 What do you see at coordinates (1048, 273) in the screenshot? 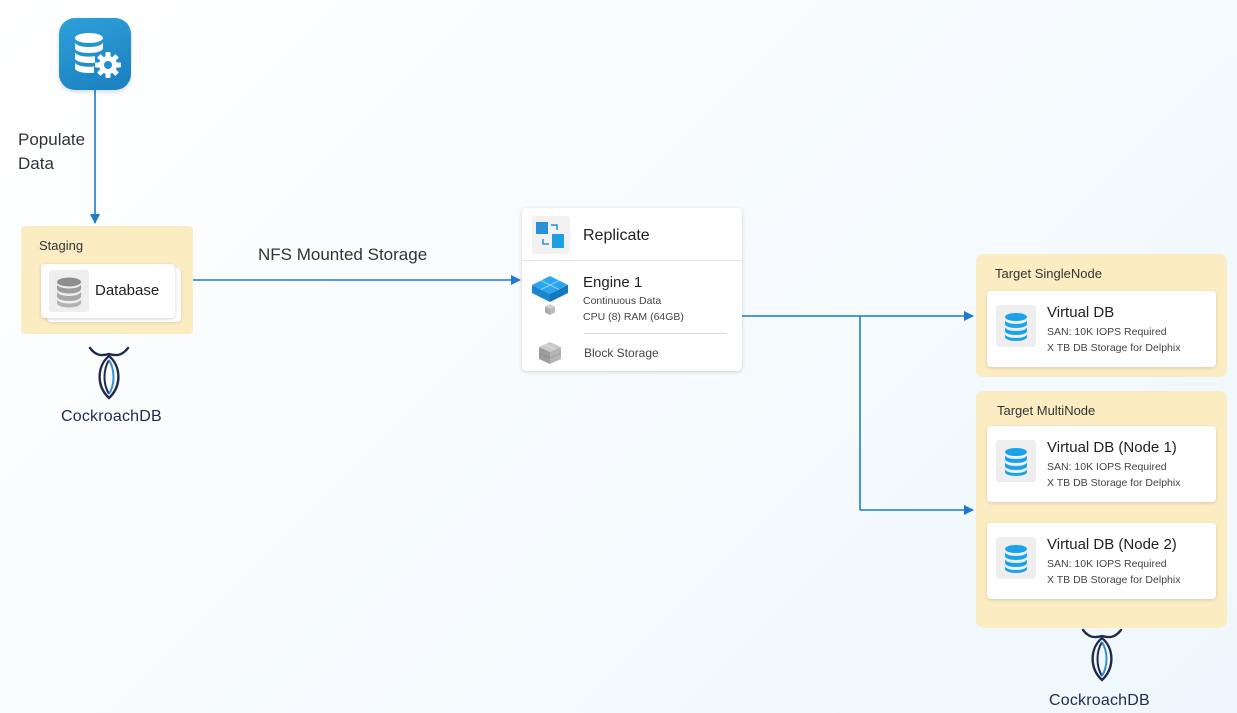
I see `target-singlenode-title: Target SingleNode` at bounding box center [1048, 273].